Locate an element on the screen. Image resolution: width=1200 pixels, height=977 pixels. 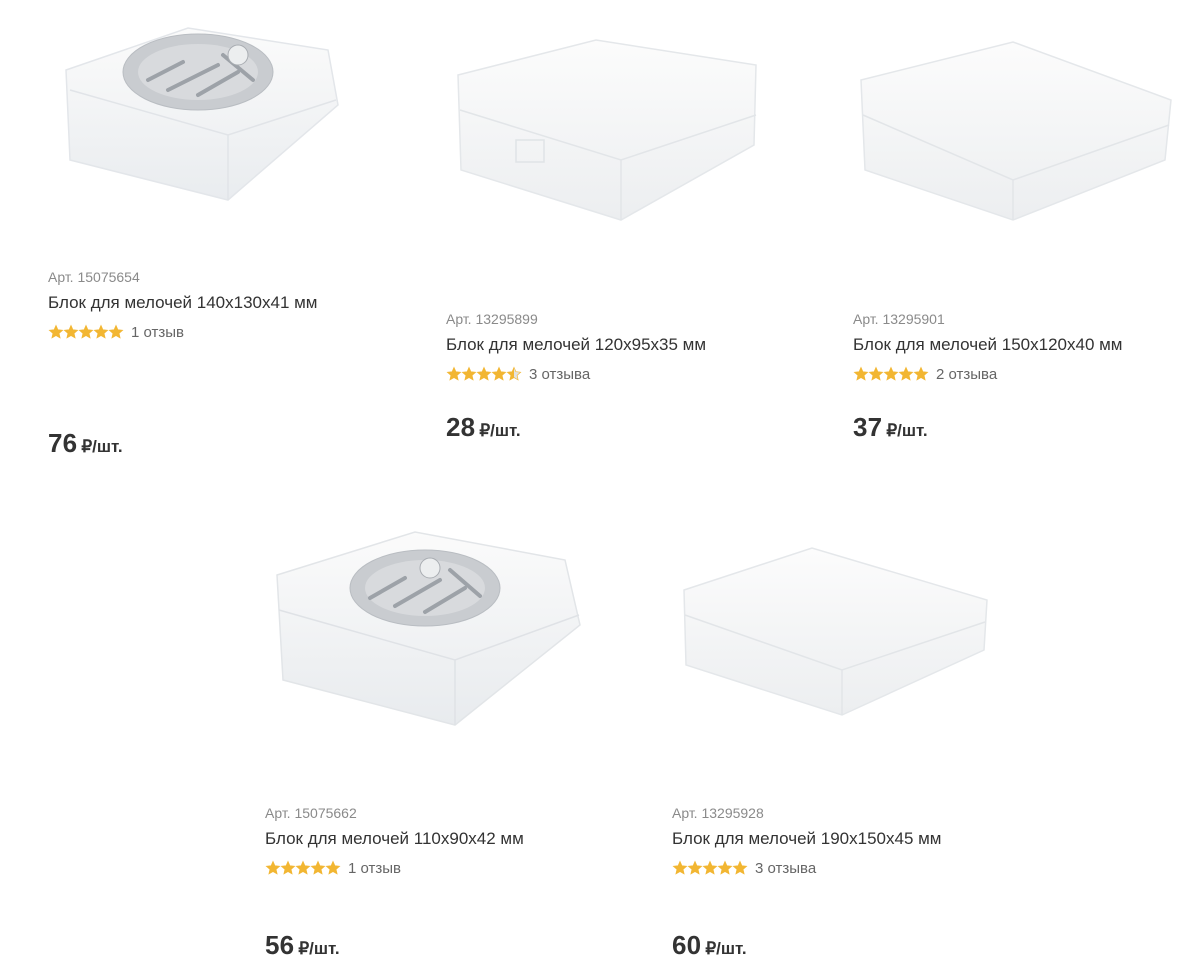
product-title: Блок для мелочей 110x90x42 мм is located at coordinates (430, 839).